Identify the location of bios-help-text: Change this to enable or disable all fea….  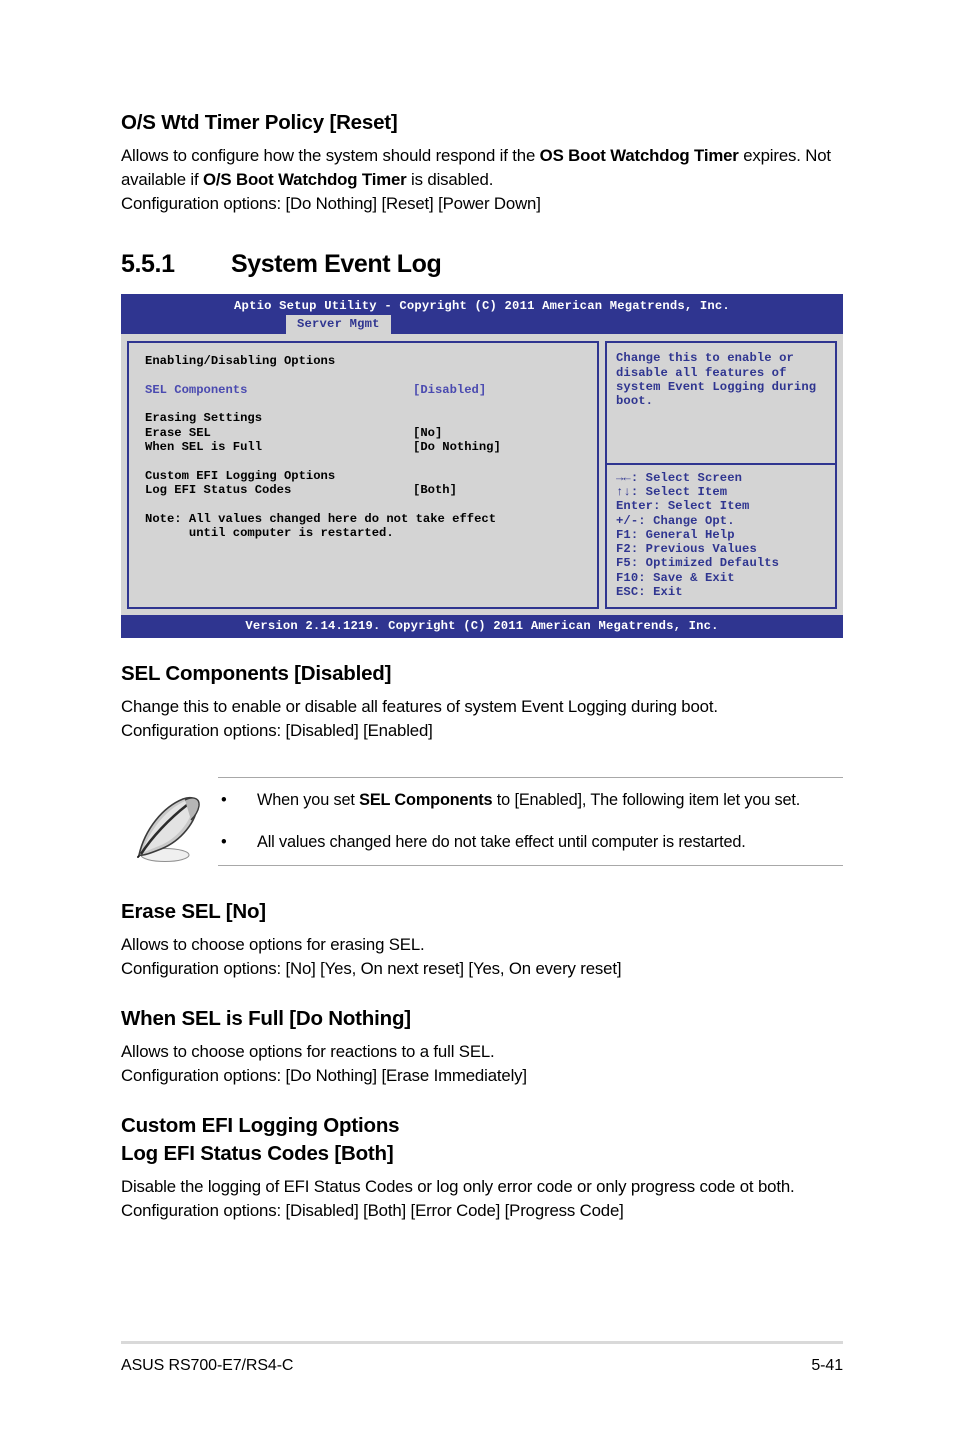
(721, 403).